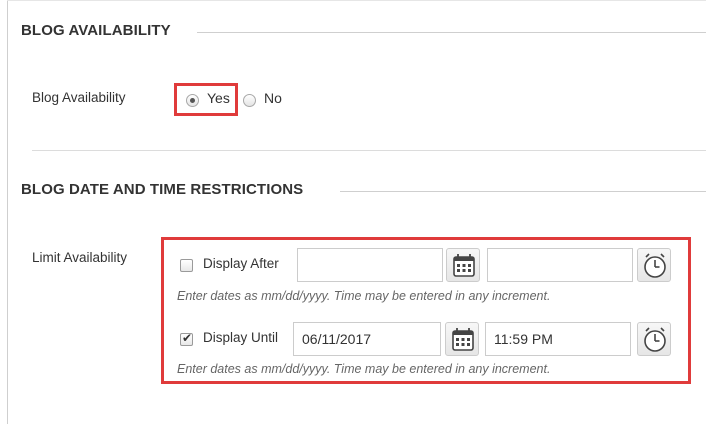  What do you see at coordinates (218, 98) in the screenshot?
I see `radio-yes-label: Yes` at bounding box center [218, 98].